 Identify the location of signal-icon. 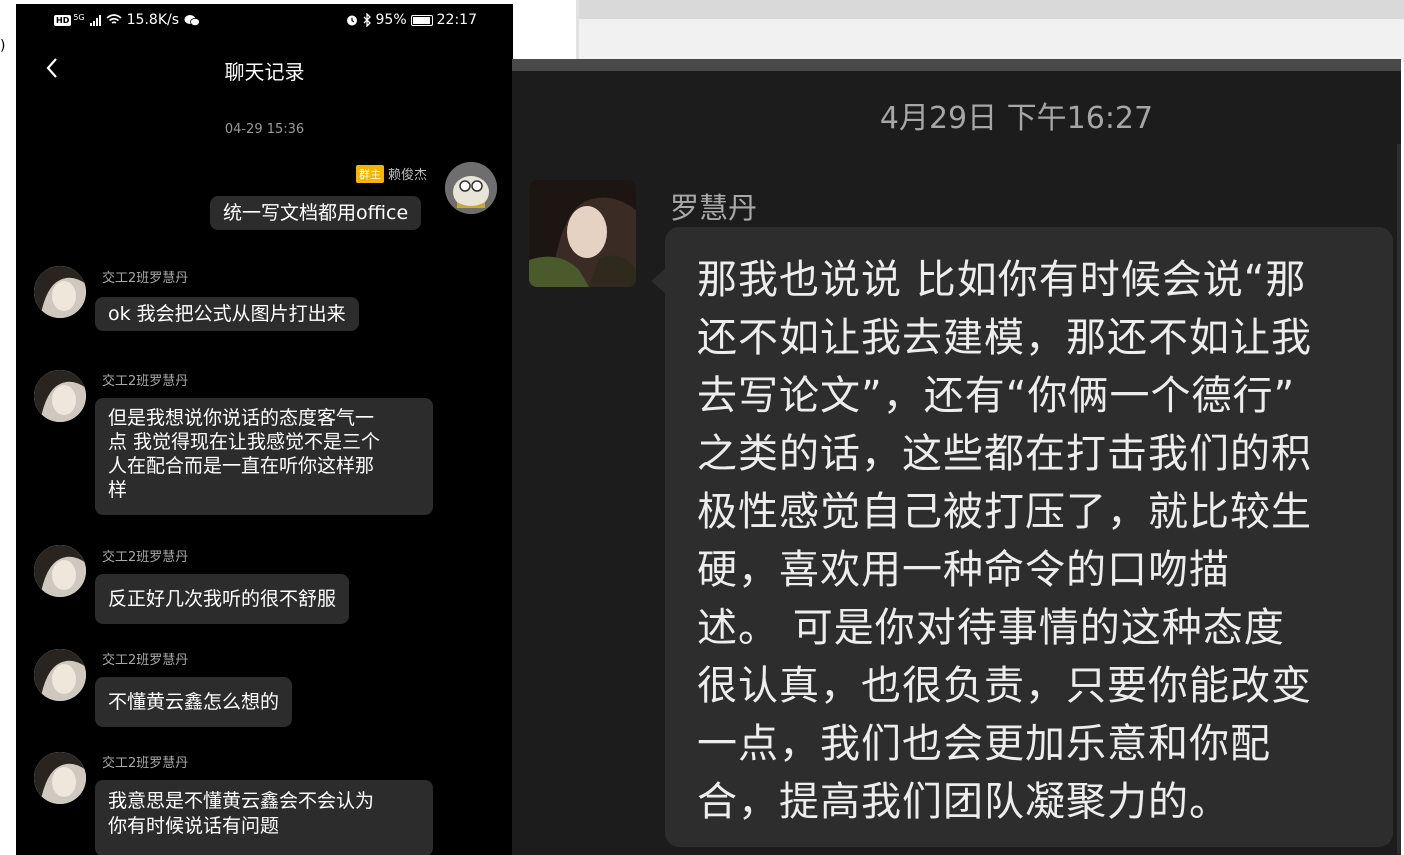
(95, 20).